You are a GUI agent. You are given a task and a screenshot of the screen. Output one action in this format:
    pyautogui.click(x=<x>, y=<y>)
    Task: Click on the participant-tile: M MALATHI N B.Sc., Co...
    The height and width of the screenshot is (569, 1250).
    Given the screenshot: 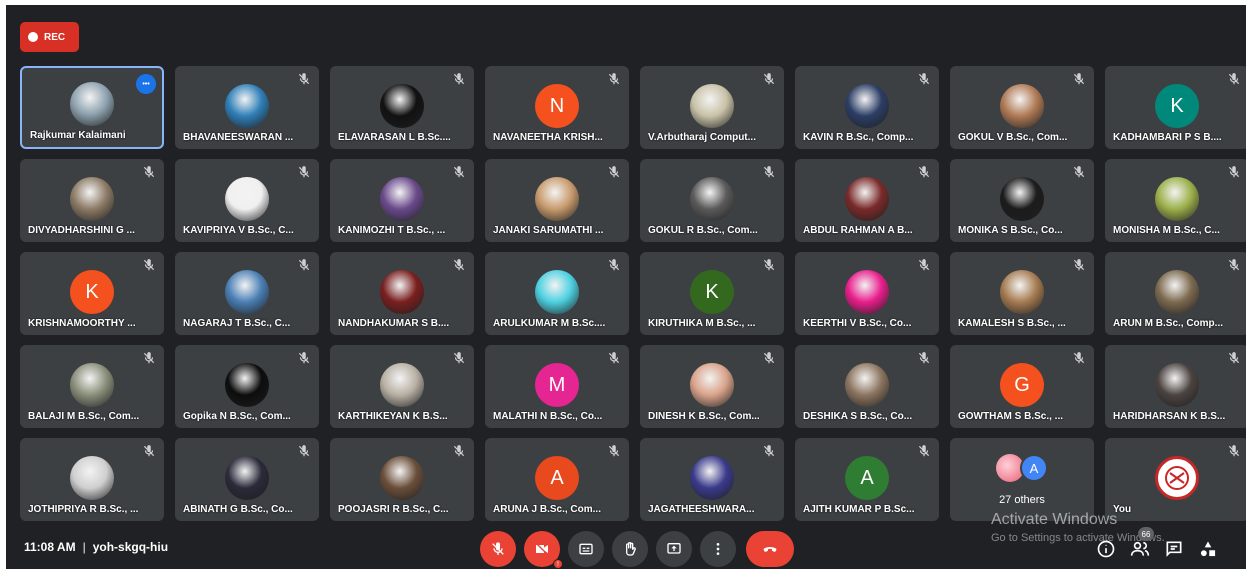 What is the action you would take?
    pyautogui.click(x=557, y=386)
    